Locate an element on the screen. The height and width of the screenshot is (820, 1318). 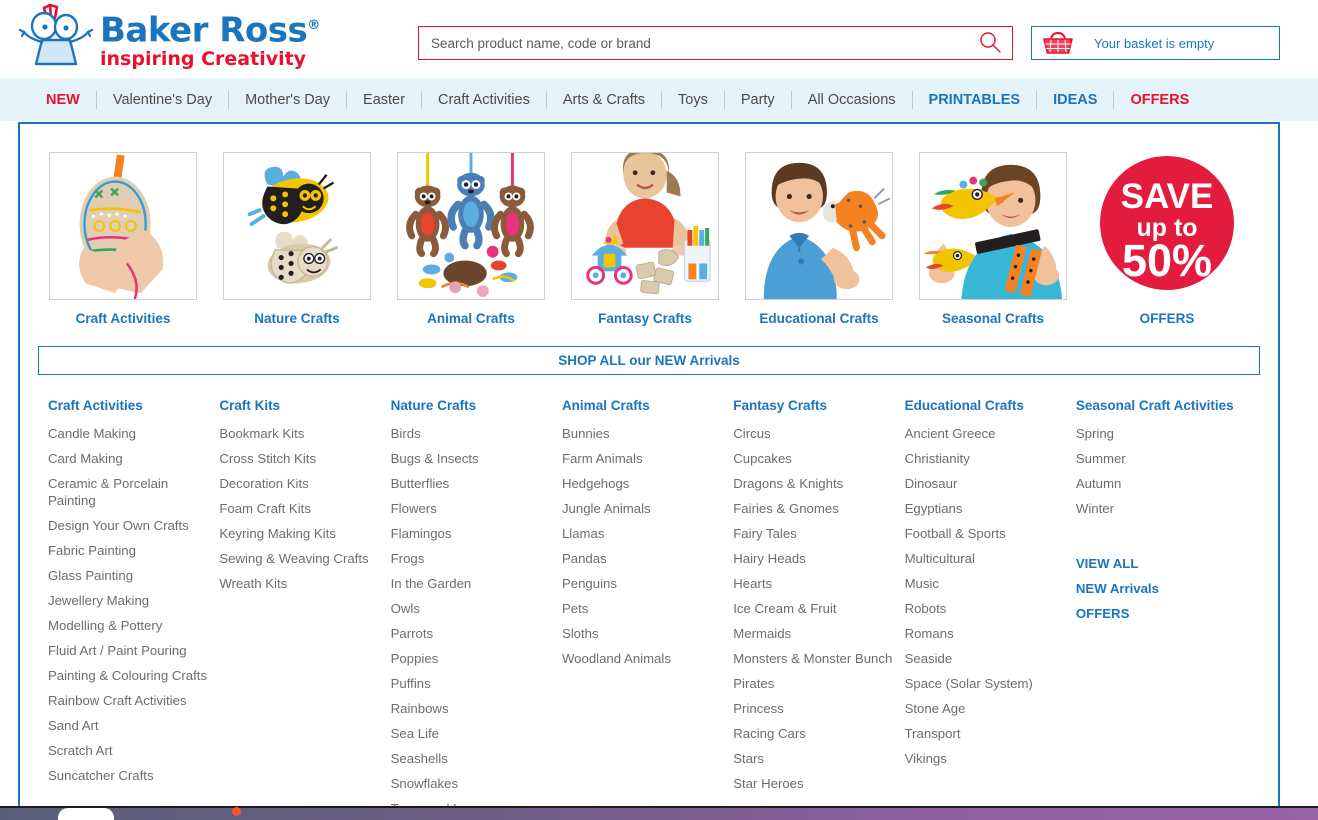
new-arrivals-link: NEW Arrivals is located at coordinates (1162, 588).